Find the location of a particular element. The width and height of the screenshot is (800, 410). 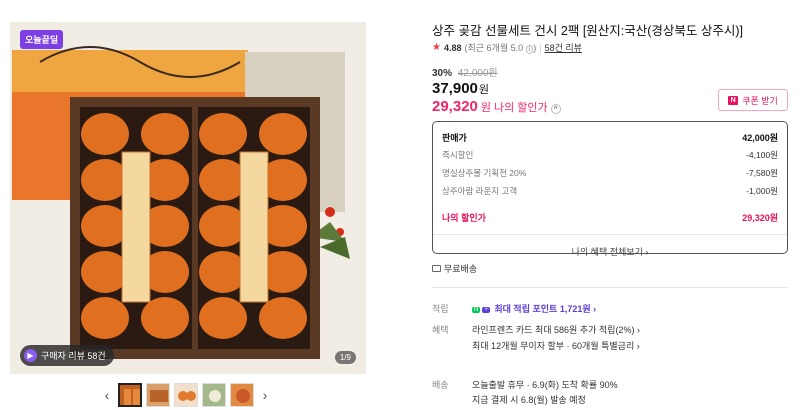

benefit-line-2-text: 최대 12개월 무이자 할부 · 60개월 특별금리 is located at coordinates (553, 346).